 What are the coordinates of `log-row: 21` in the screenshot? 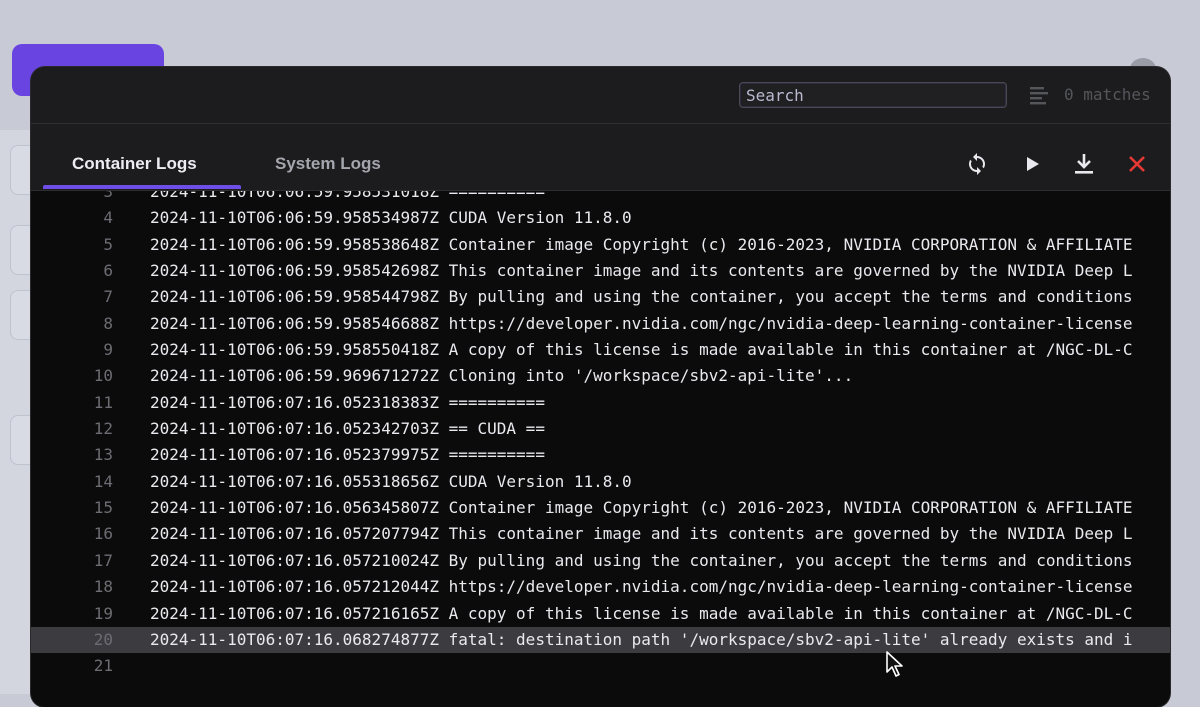 It's located at (600, 666).